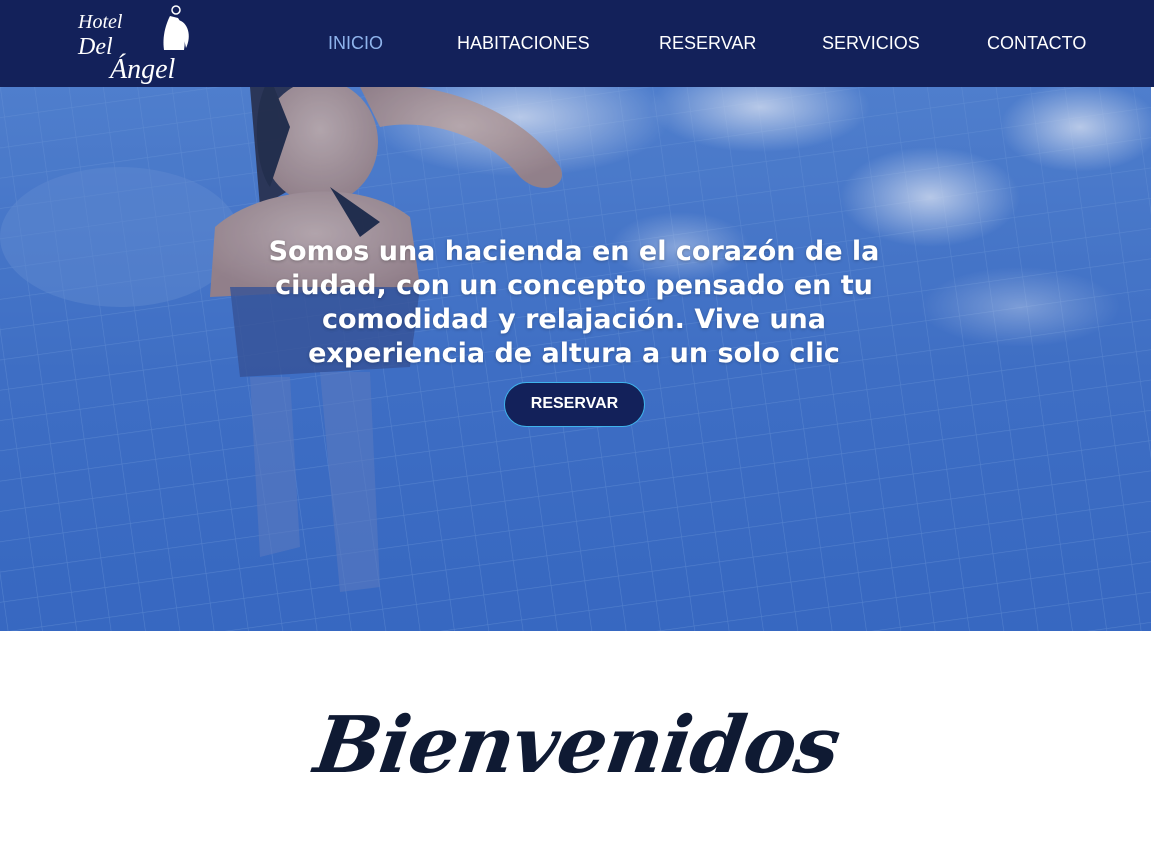 The width and height of the screenshot is (1154, 861). Describe the element at coordinates (133, 45) in the screenshot. I see `hotel-logo-mark: Hotel Del Ángel` at that location.